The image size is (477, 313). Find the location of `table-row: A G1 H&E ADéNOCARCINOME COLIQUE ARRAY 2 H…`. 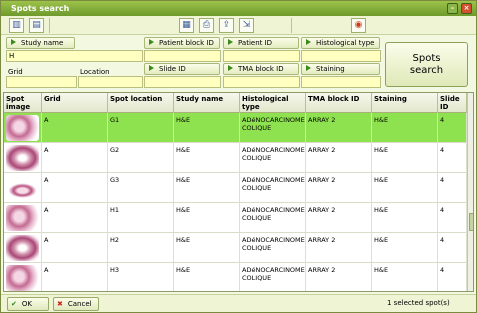

table-row: A G1 H&E ADéNOCARCINOME COLIQUE ARRAY 2 H… is located at coordinates (235, 128).